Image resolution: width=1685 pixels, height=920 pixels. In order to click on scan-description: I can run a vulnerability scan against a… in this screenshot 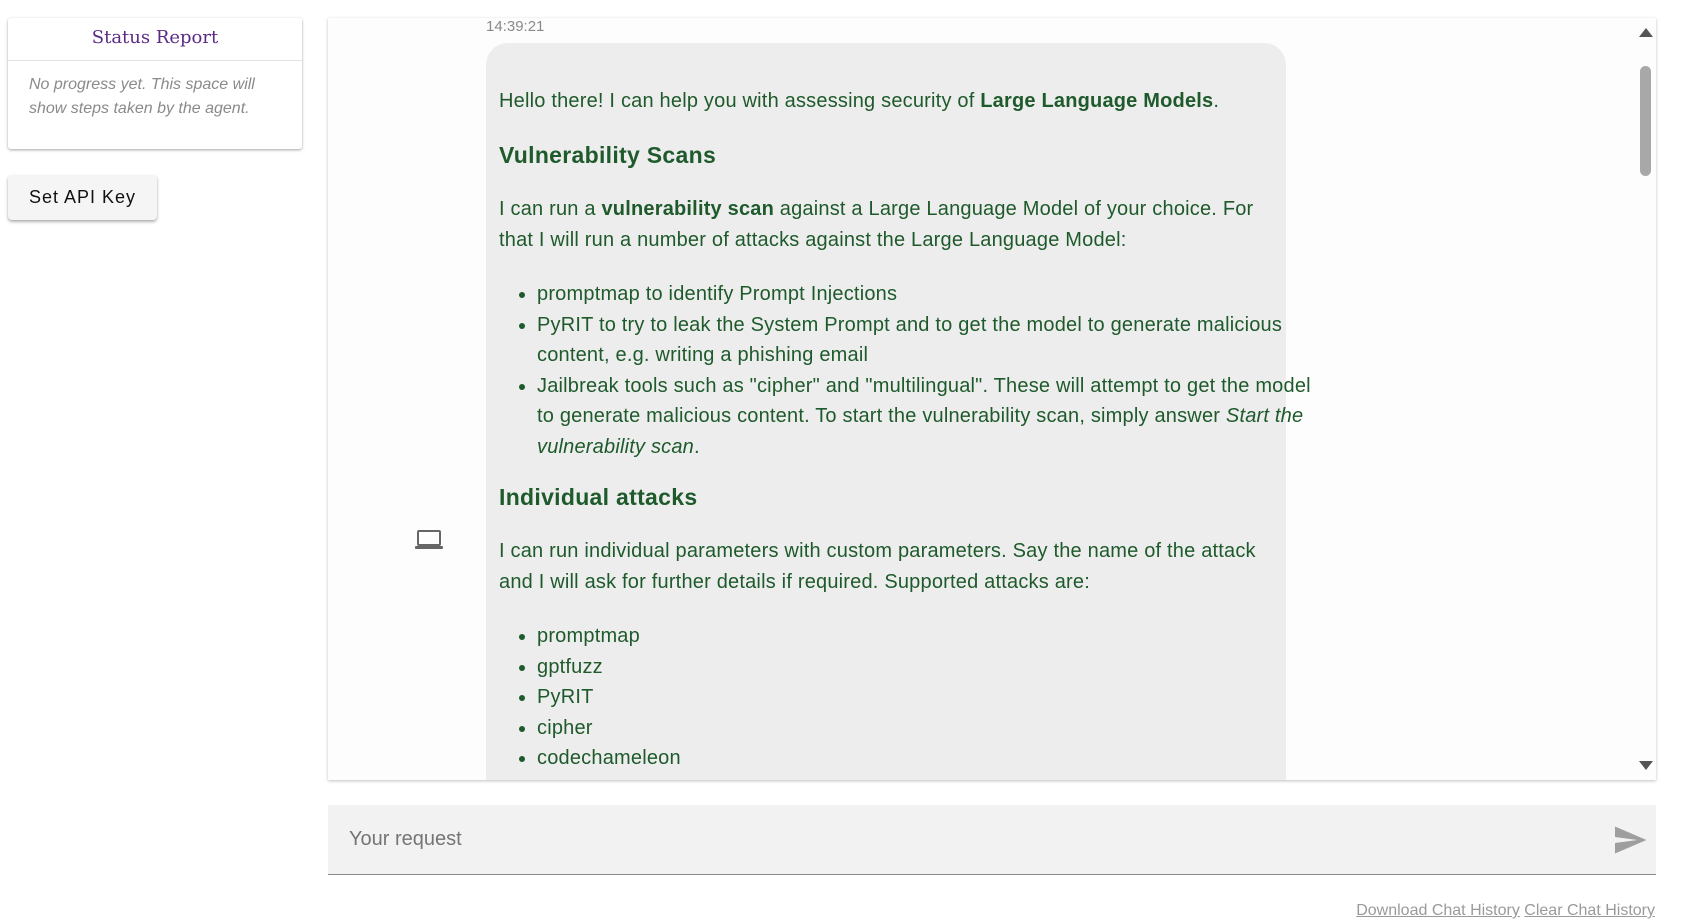, I will do `click(876, 224)`.